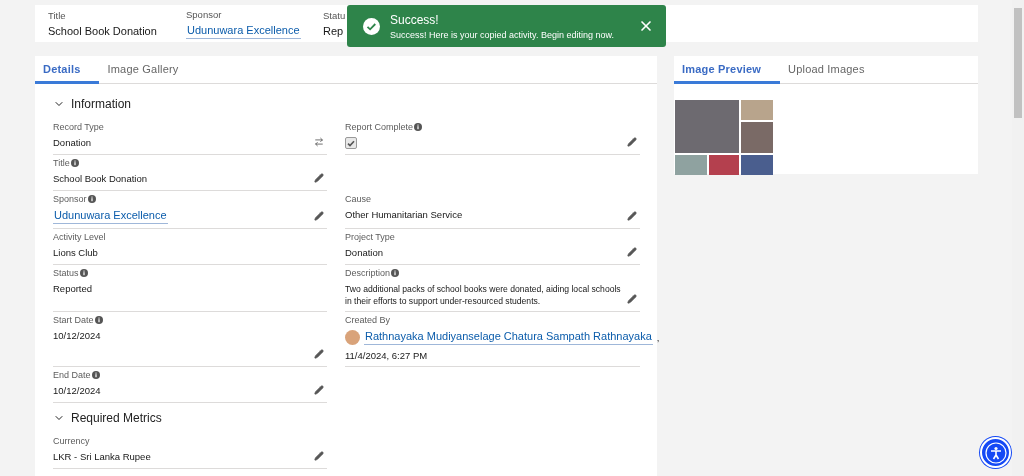 The width and height of the screenshot is (1024, 476). I want to click on field-label: Status, so click(66, 273).